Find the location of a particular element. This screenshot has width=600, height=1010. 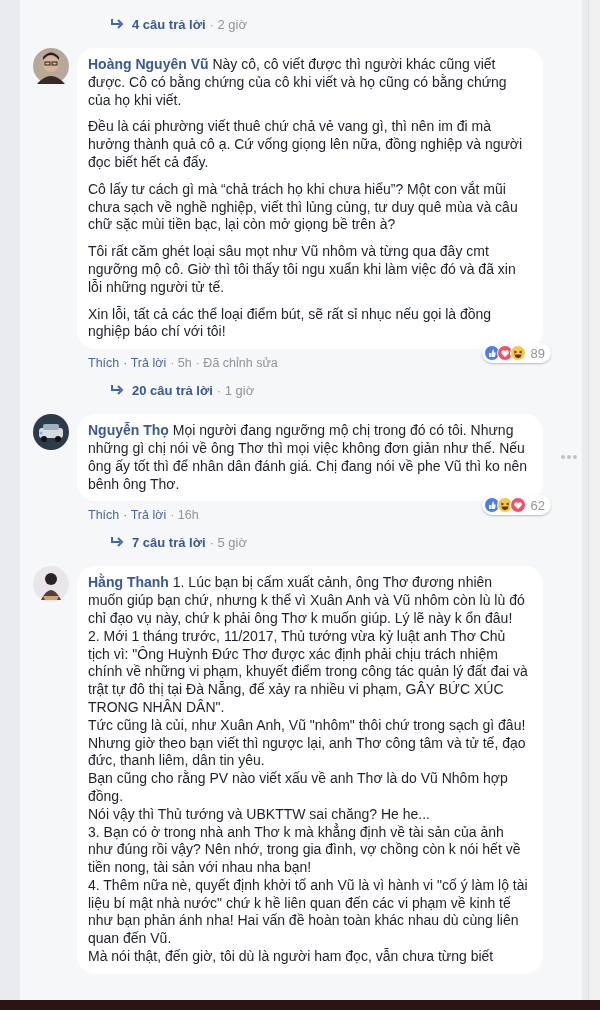

replies-link: 20 câu trả lời is located at coordinates (172, 390).